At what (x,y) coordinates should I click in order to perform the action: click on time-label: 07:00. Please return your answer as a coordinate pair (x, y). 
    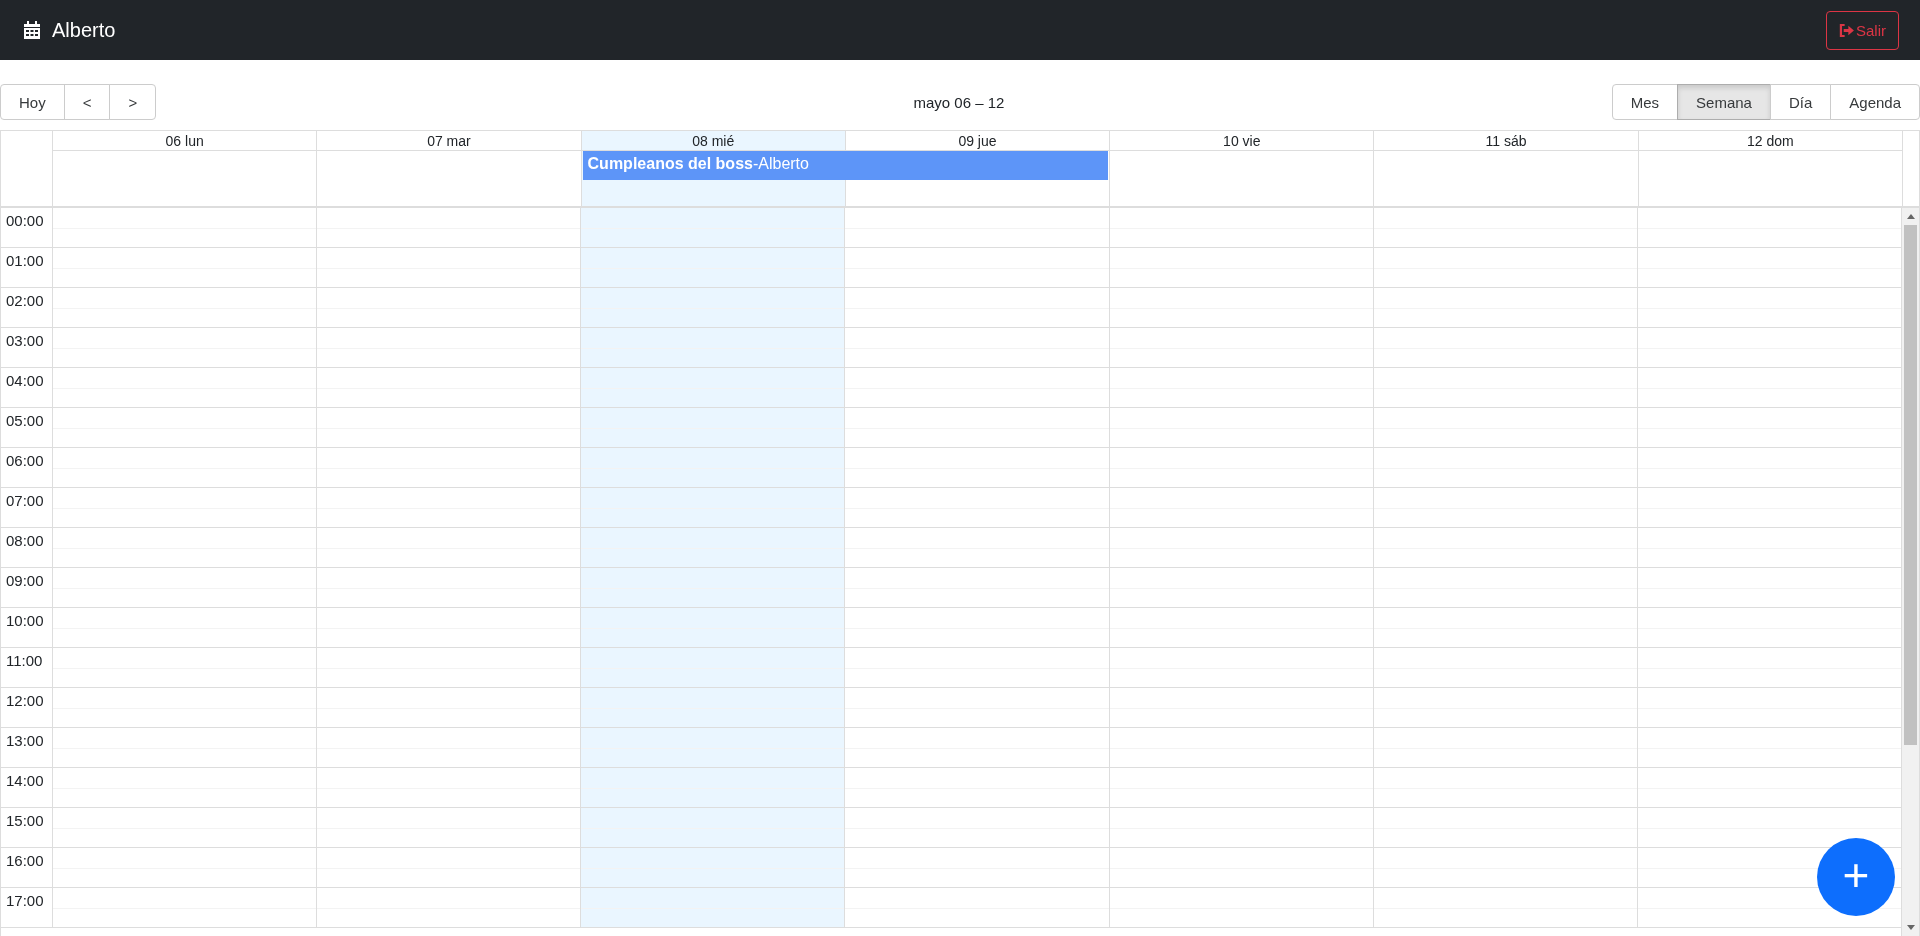
    Looking at the image, I should click on (25, 501).